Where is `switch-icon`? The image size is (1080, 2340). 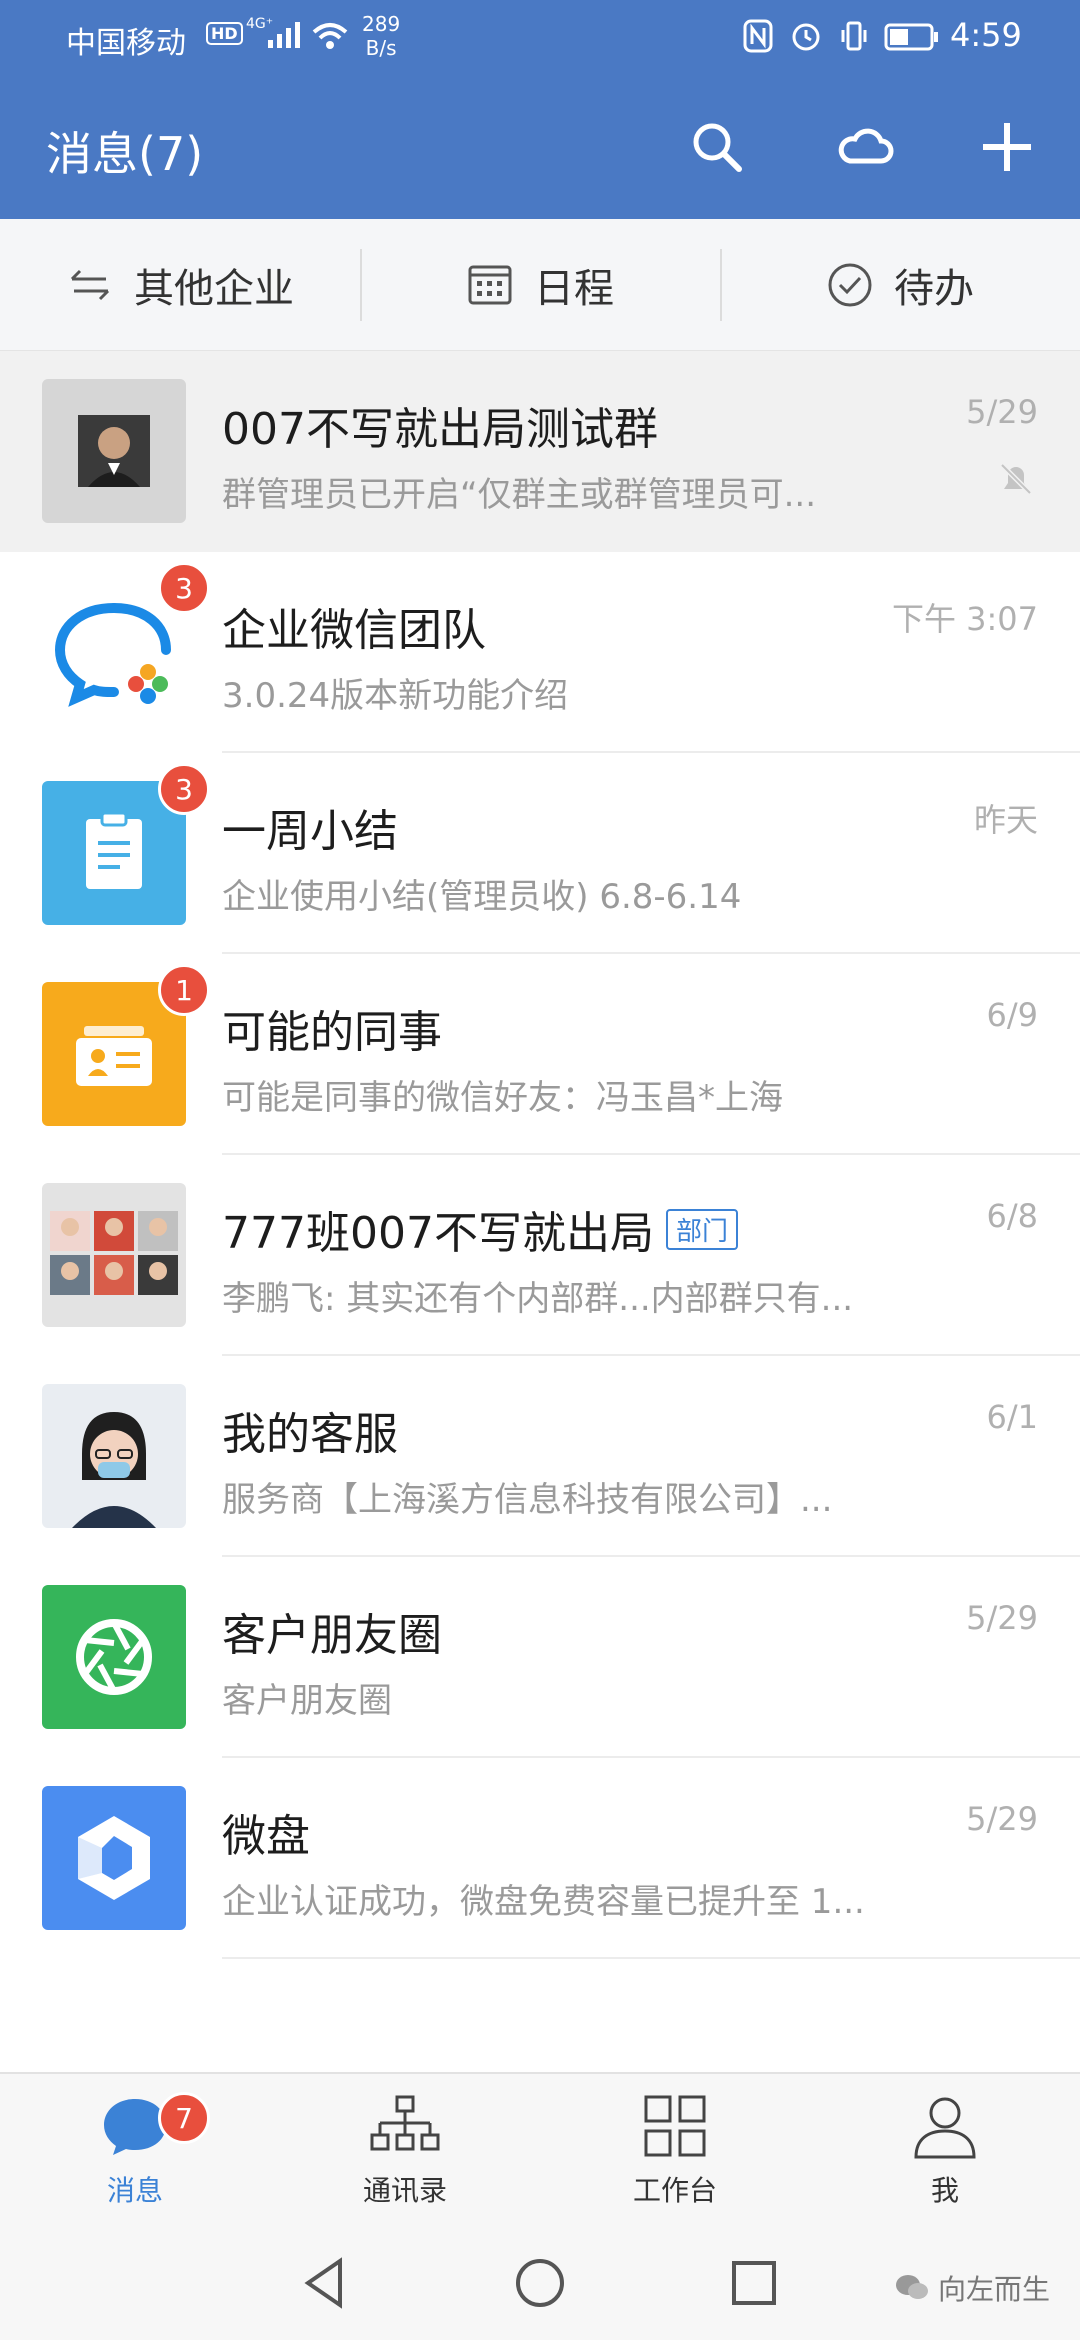 switch-icon is located at coordinates (90, 284).